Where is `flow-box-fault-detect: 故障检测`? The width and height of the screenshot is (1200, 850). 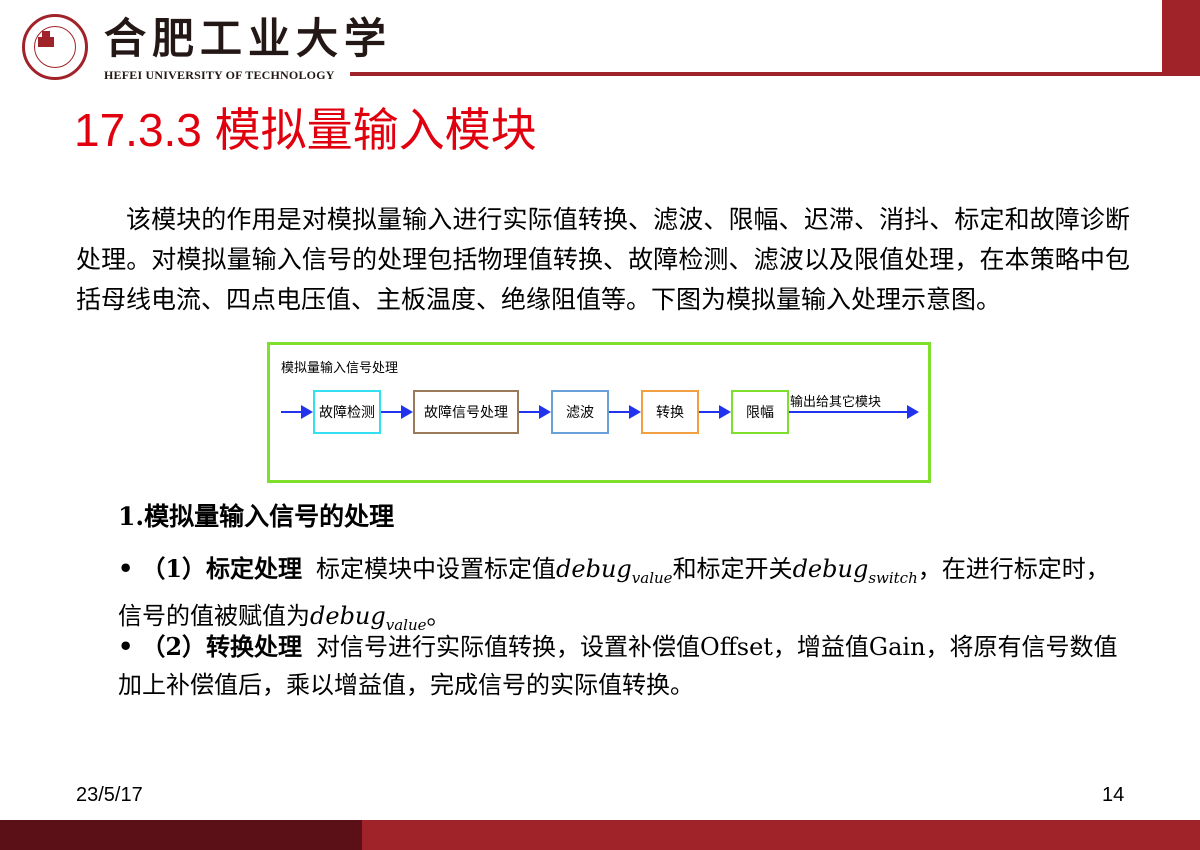
flow-box-fault-detect: 故障检测 is located at coordinates (347, 412).